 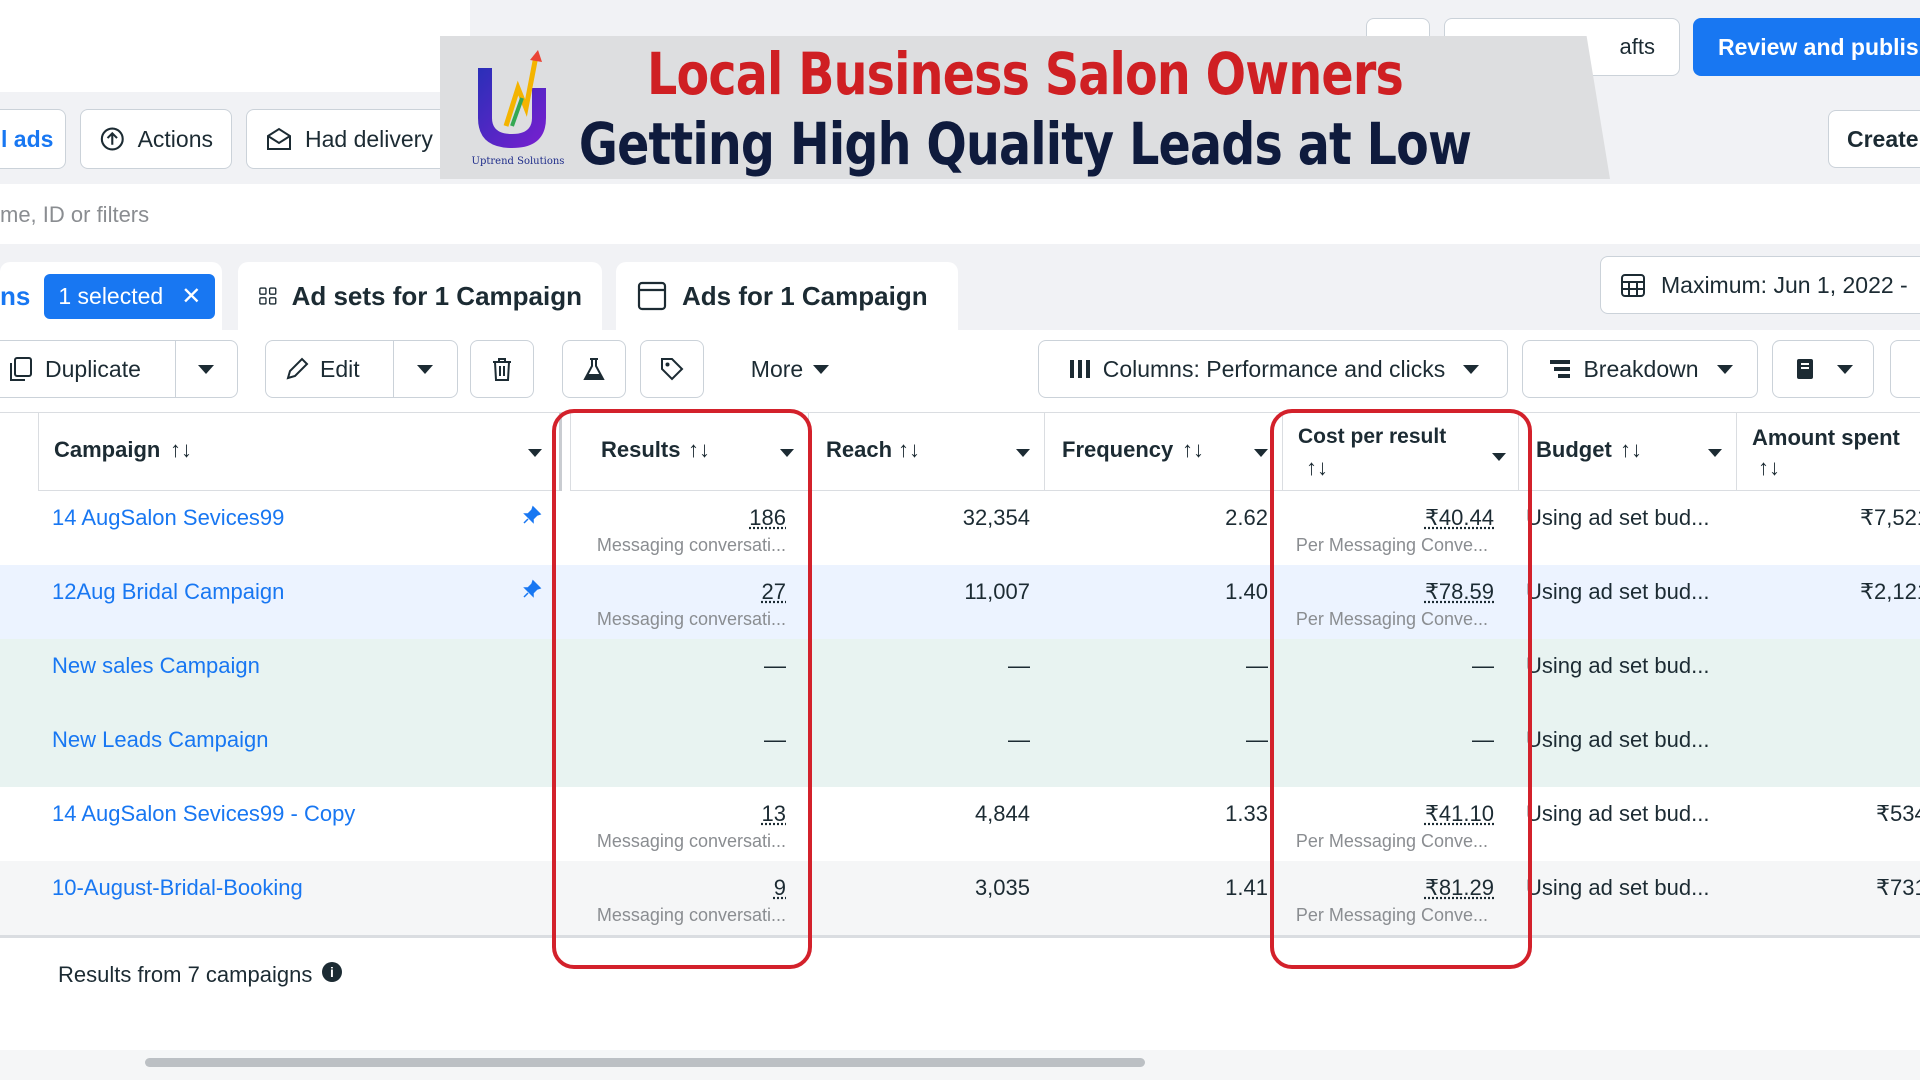 I want to click on frequency-cell: 1.41, so click(x=1163, y=898).